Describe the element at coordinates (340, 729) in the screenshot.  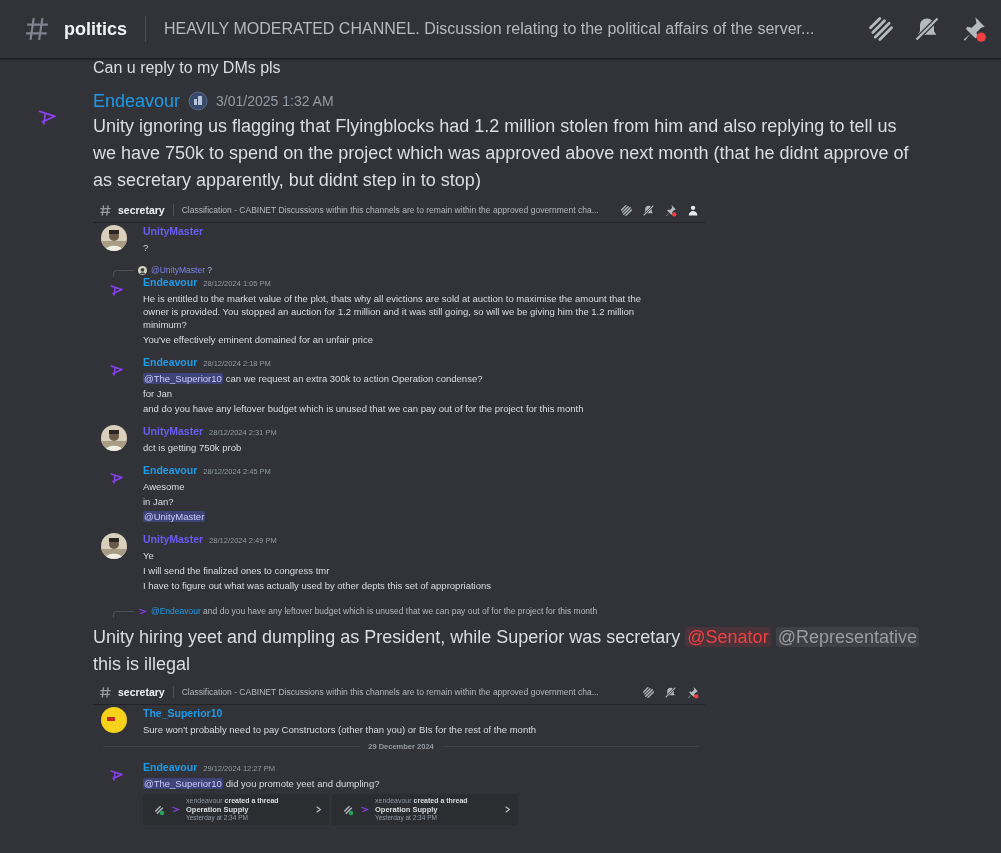
I see `message-text: Sure won't probably need to pay Constructors (other than you) or BIs for the rest of the month` at that location.